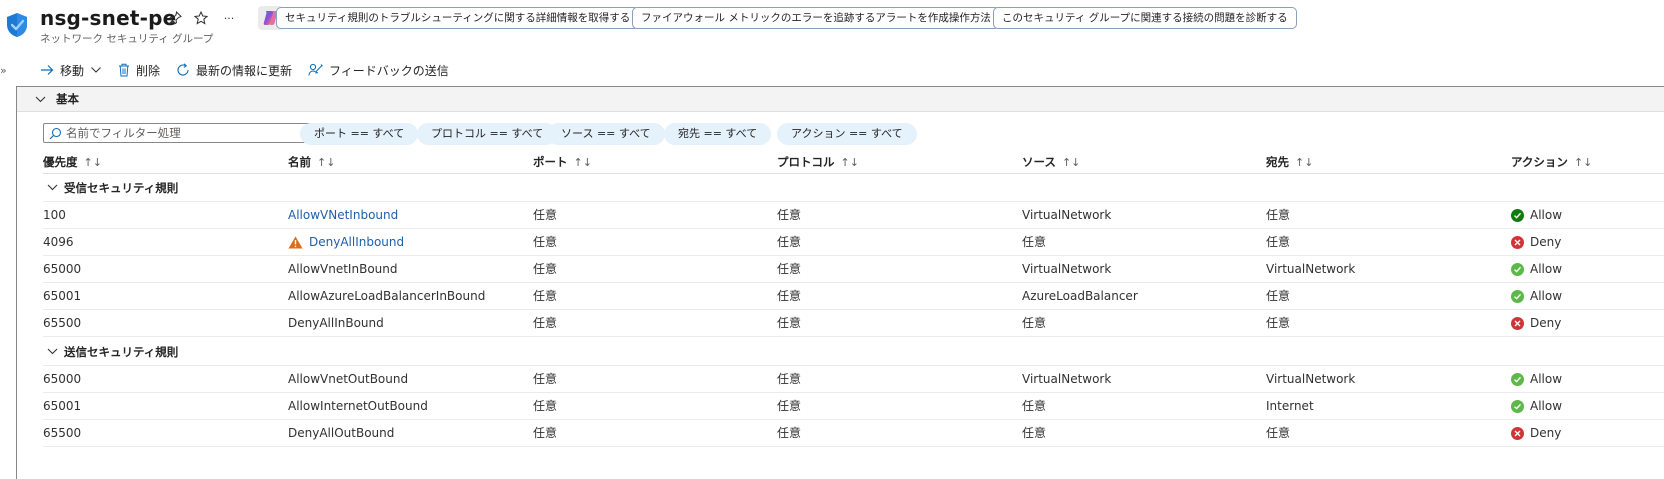 Image resolution: width=1664 pixels, height=479 pixels. Describe the element at coordinates (853, 188) in the screenshot. I see `group-header-inbound: 受信セキュリティ規則` at that location.